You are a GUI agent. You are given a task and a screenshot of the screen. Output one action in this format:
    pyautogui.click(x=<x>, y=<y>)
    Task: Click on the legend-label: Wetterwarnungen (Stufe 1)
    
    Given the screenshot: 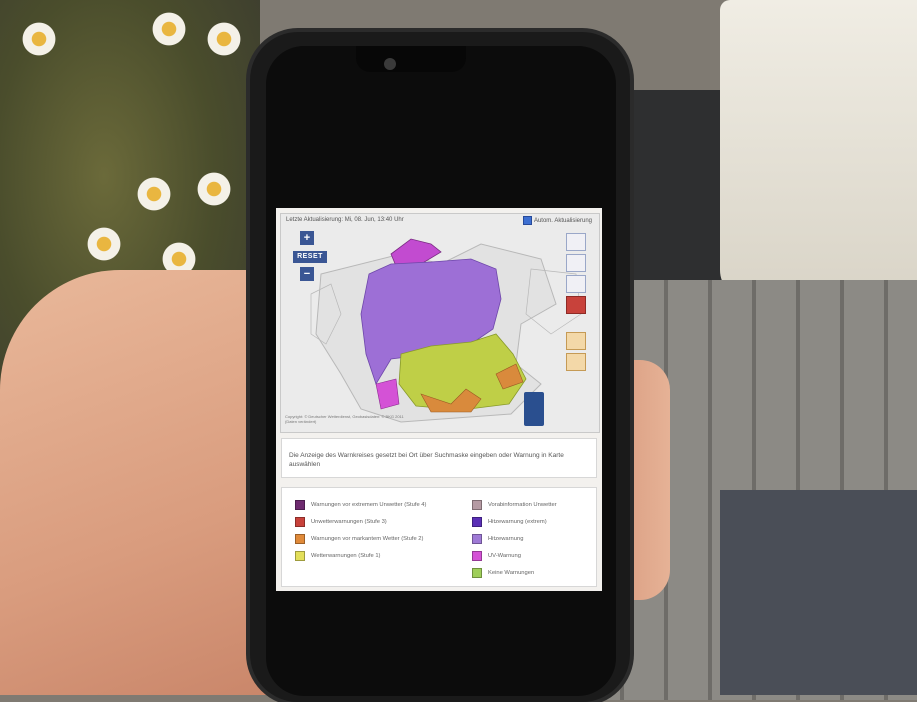 What is the action you would take?
    pyautogui.click(x=346, y=556)
    